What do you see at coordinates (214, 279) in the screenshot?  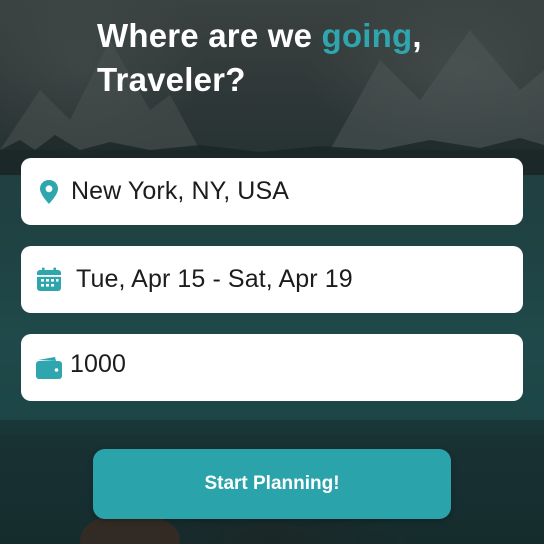 I see `date-range-value: Tue, Apr 15 - Sat, Apr 19` at bounding box center [214, 279].